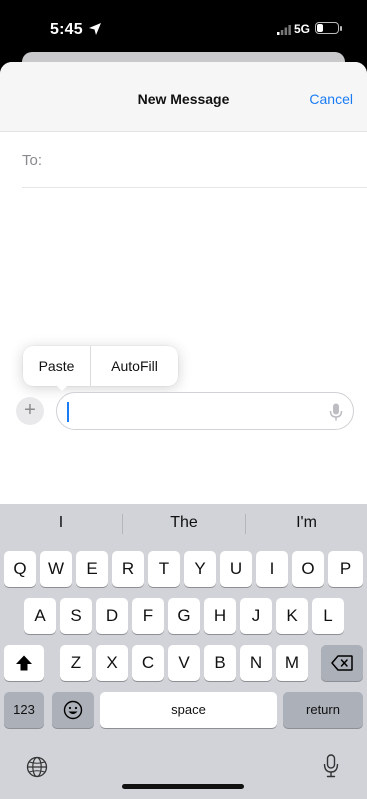  Describe the element at coordinates (56, 569) in the screenshot. I see `key-w: W` at that location.